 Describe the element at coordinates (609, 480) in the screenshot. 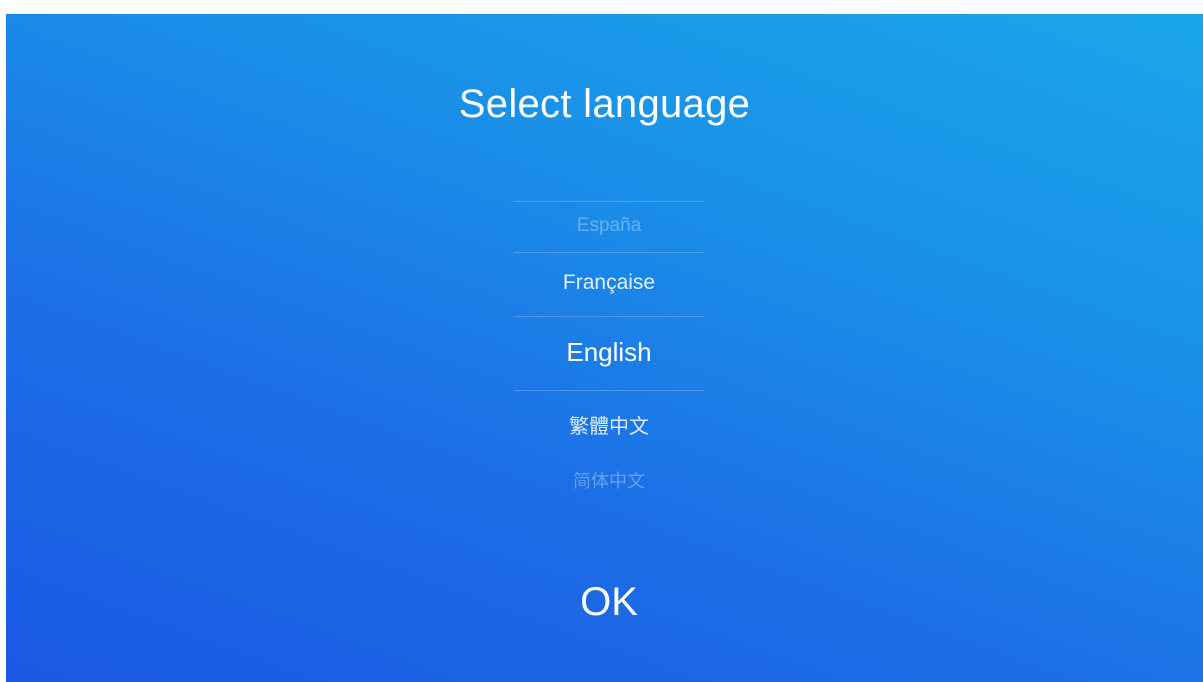

I see `language-option-simplified-chinese: 简体中文` at that location.